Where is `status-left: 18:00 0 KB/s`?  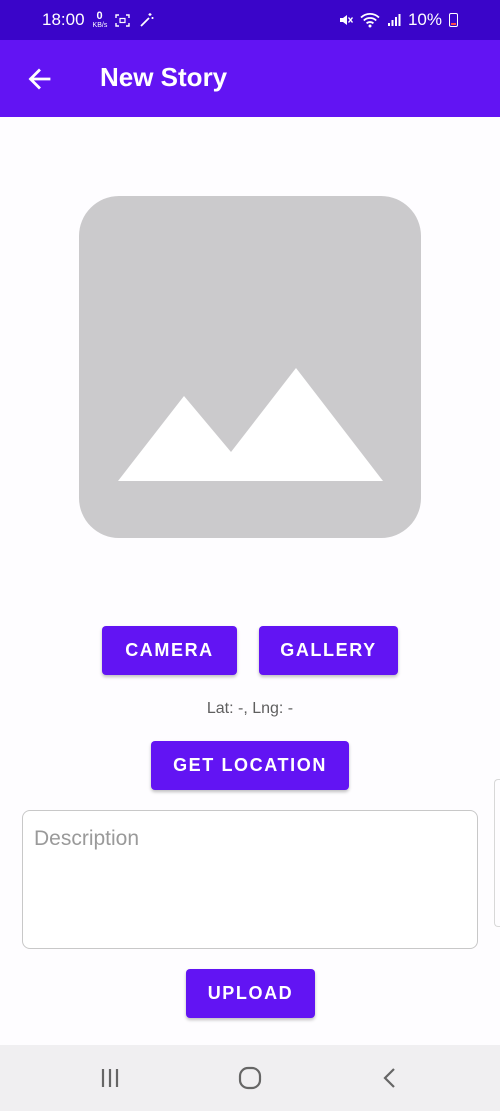 status-left: 18:00 0 KB/s is located at coordinates (98, 20).